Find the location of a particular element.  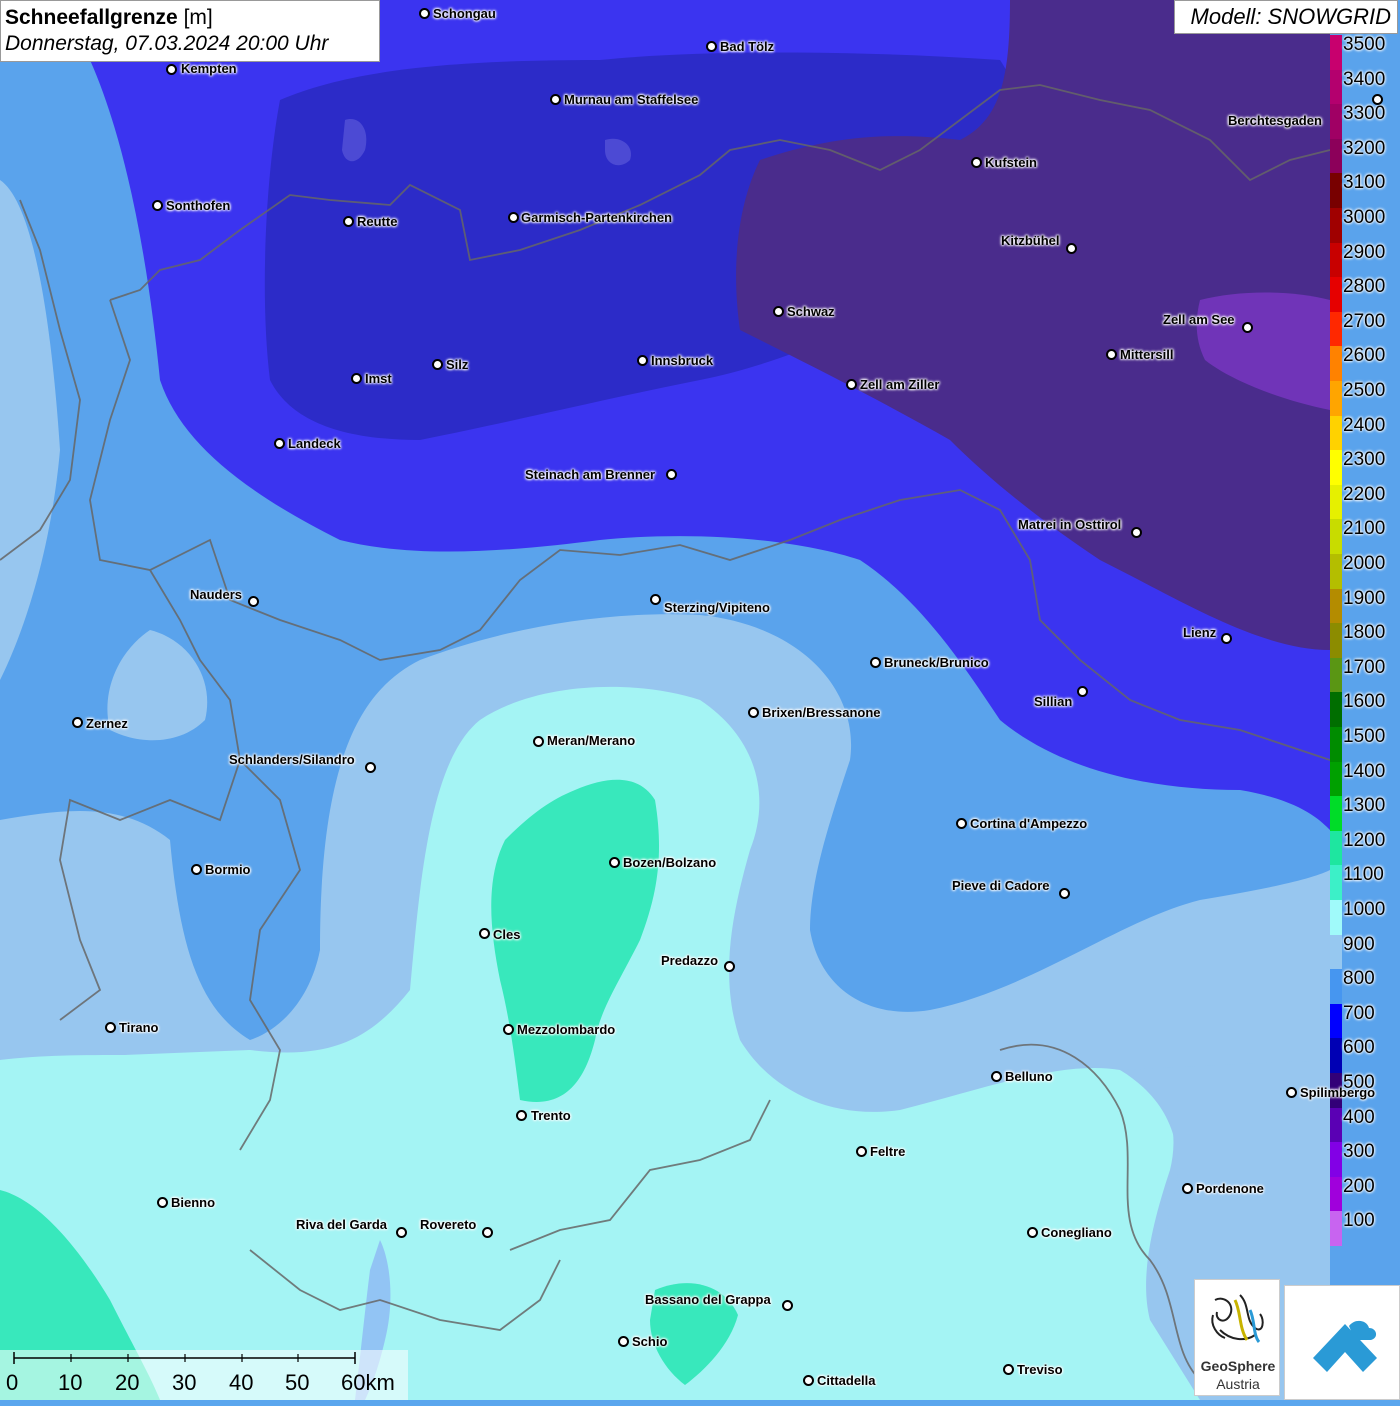

city-label: Zell am See is located at coordinates (1199, 319).